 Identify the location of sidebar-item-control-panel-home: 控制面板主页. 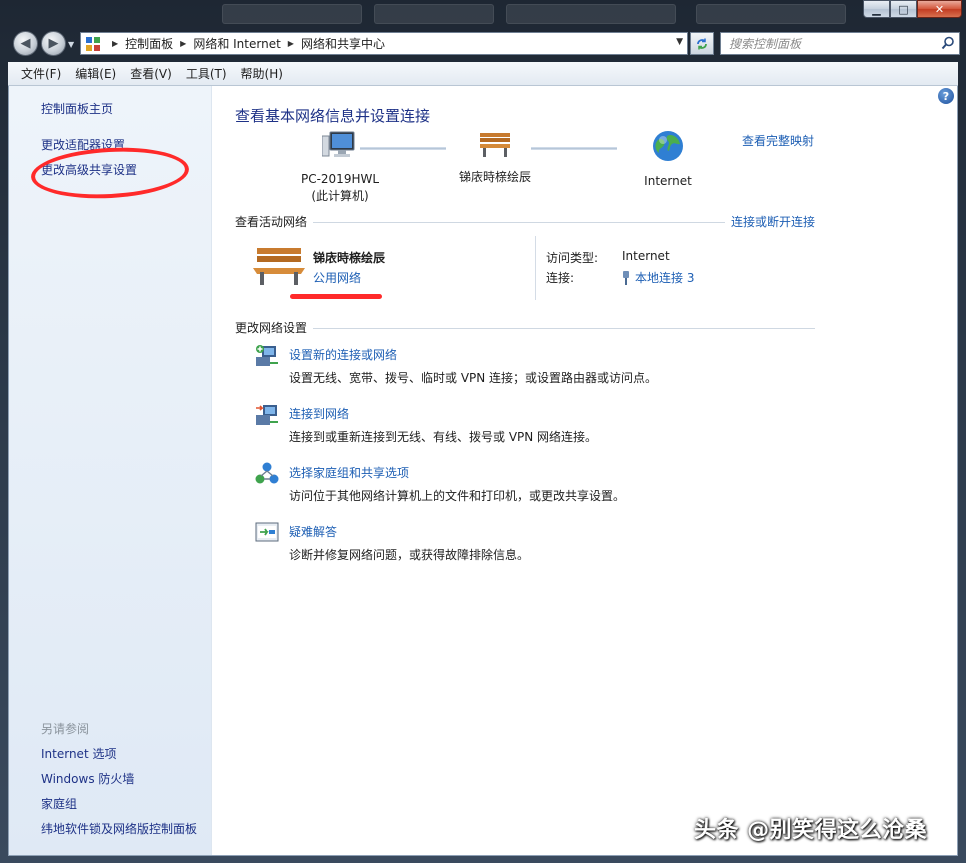
(77, 108).